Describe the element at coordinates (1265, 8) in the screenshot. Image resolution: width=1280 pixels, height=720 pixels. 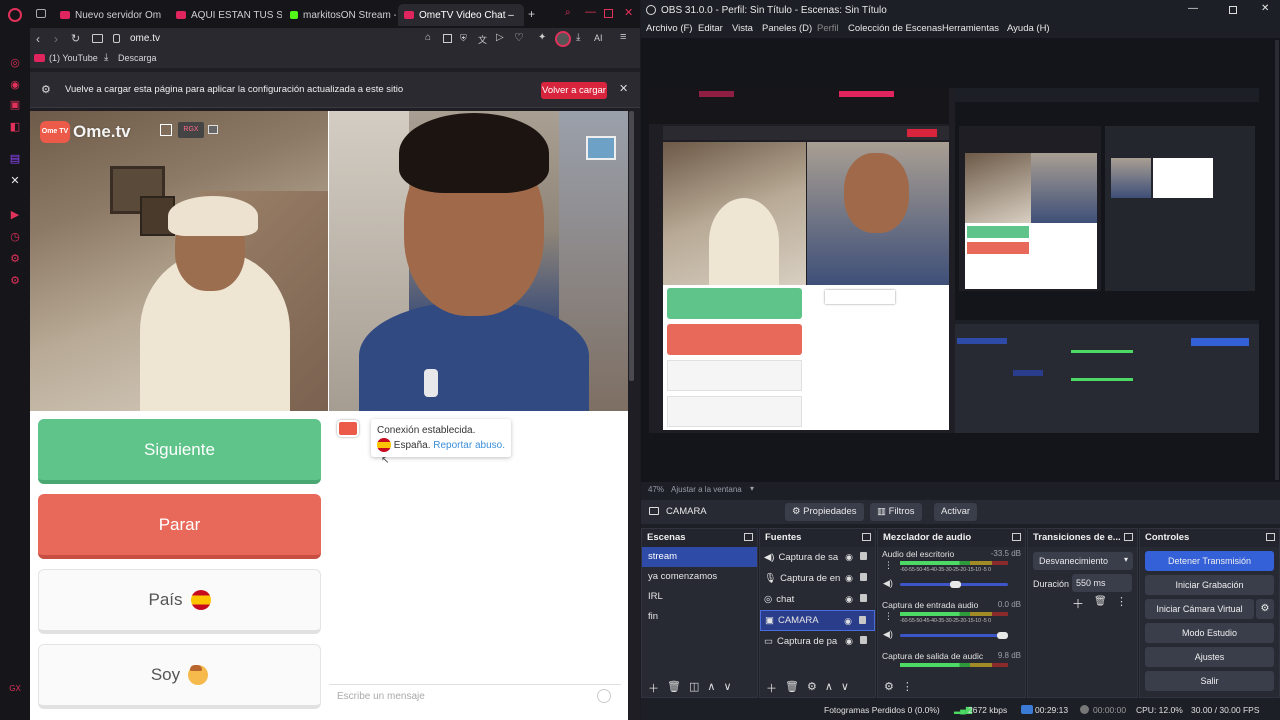
I see `close-window-icon: ✕` at that location.